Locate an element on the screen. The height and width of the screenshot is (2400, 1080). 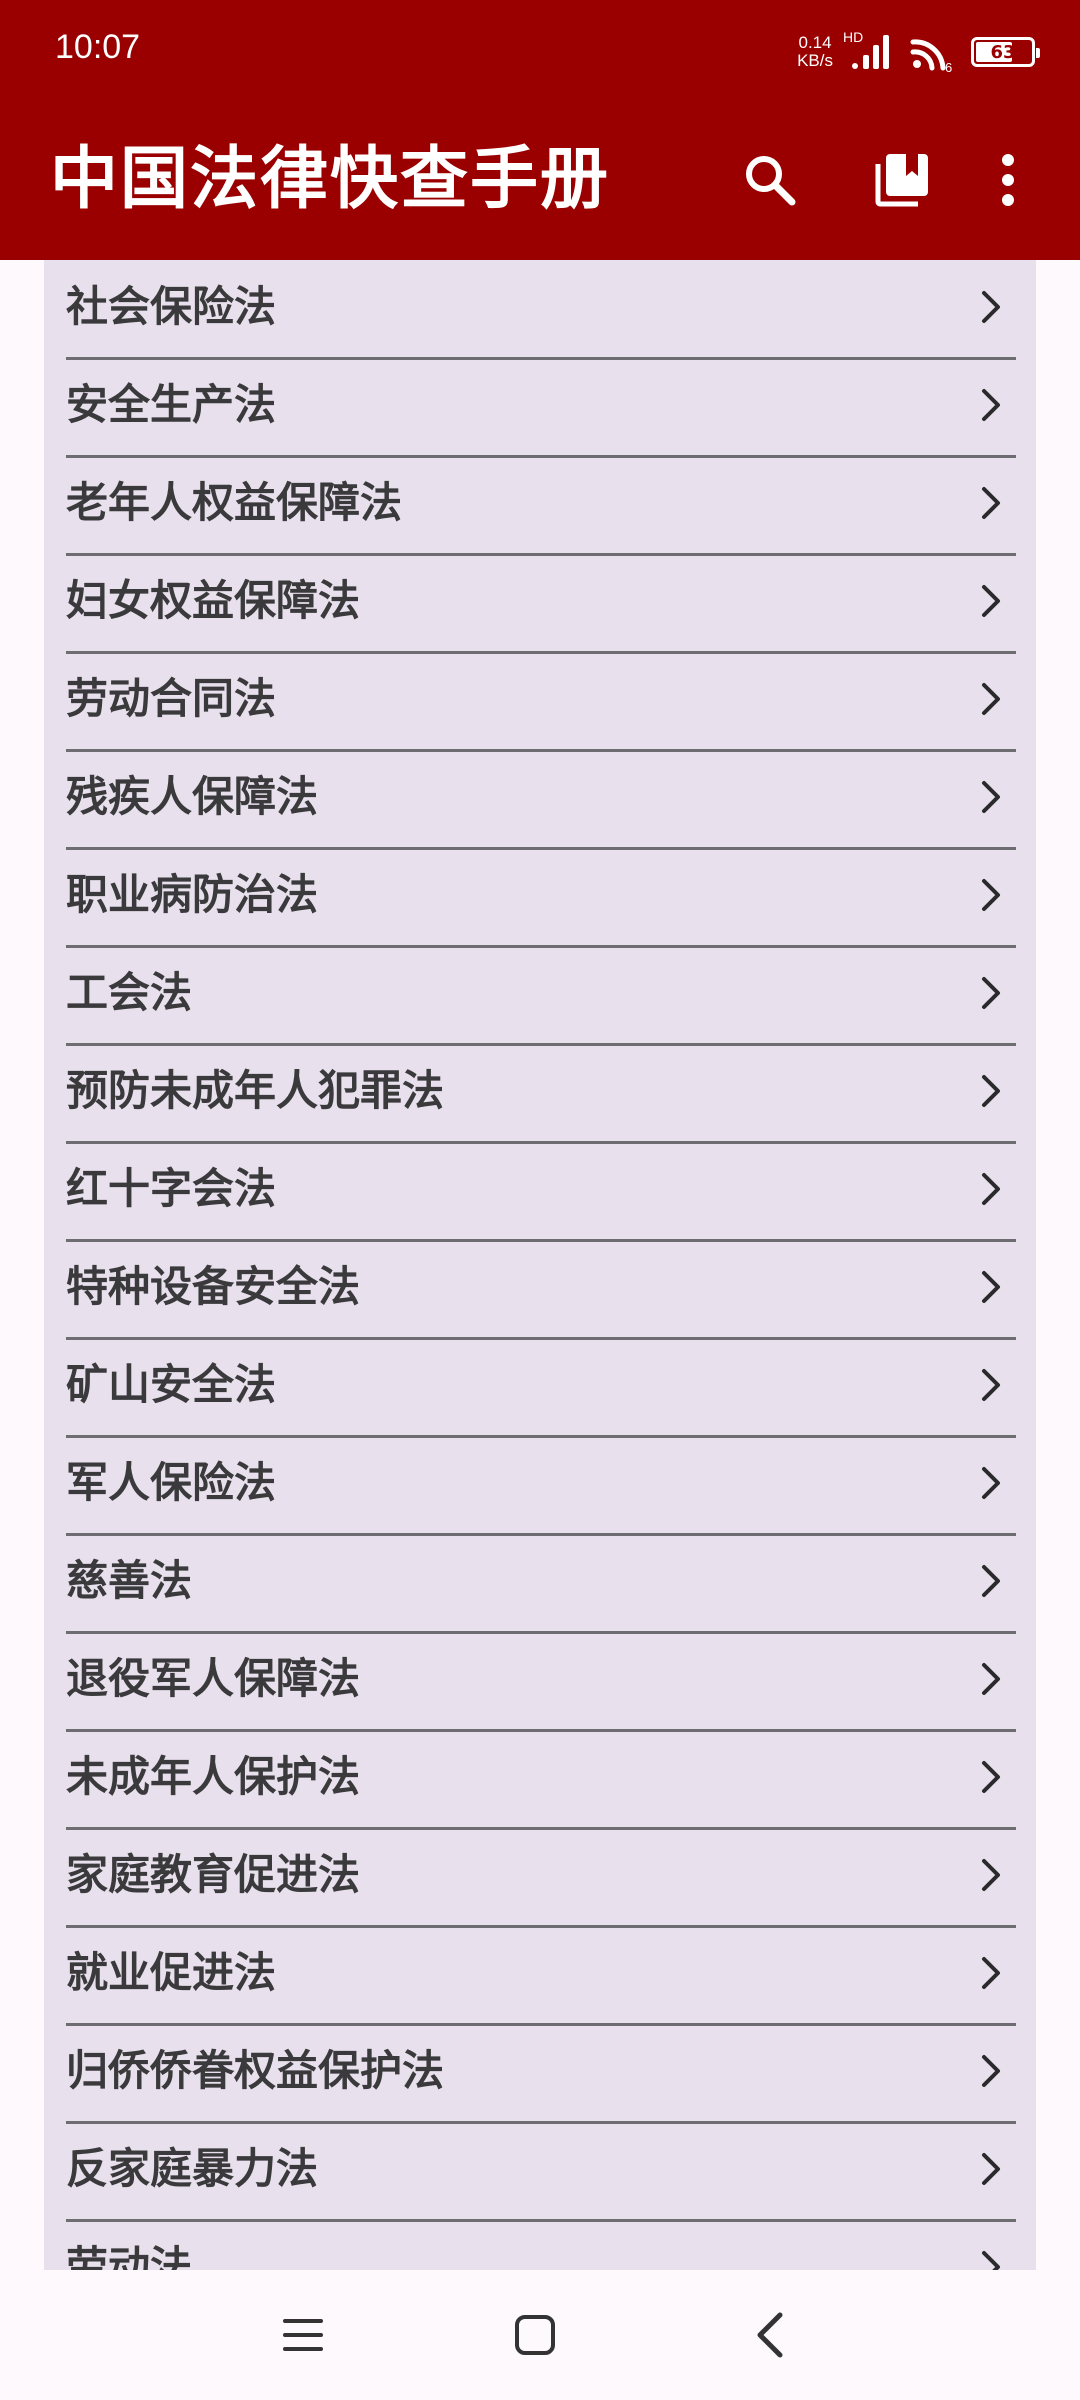
app-bar: 中国法律快查手册 is located at coordinates (540, 180).